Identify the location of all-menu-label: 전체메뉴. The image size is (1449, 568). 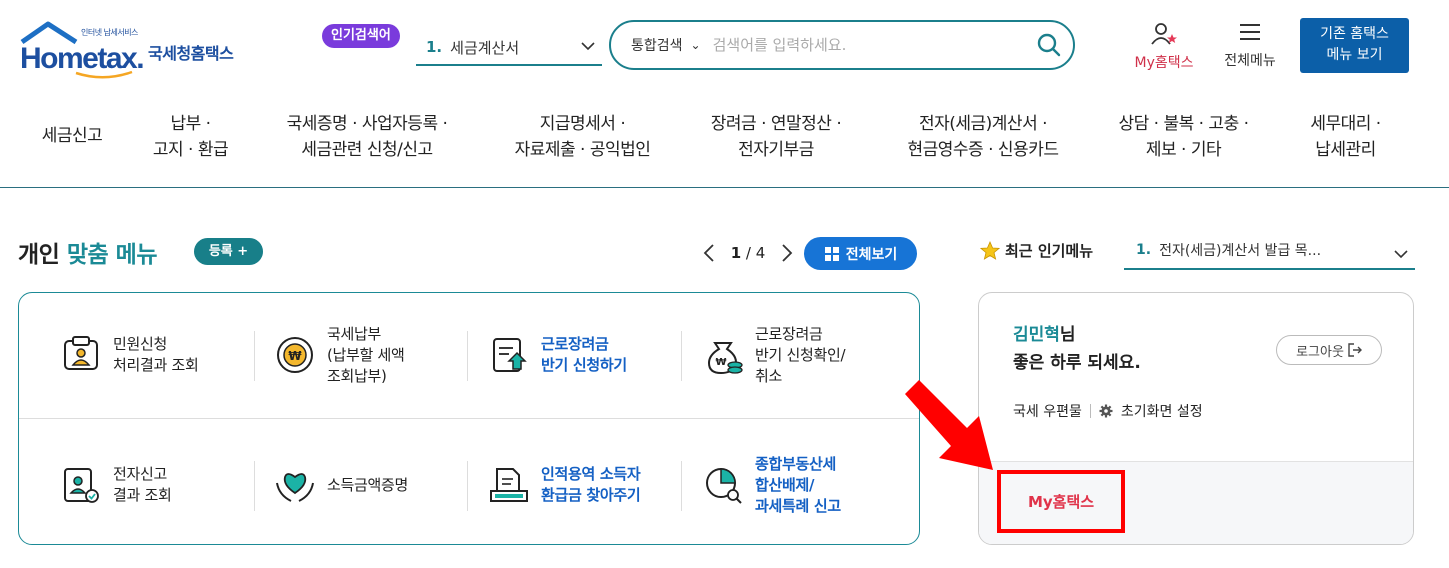
(1250, 61).